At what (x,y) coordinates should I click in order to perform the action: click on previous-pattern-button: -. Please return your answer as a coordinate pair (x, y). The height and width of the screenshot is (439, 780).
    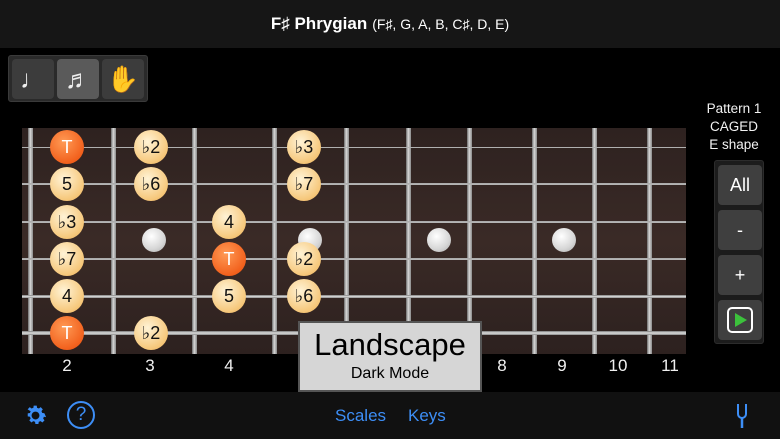
    Looking at the image, I should click on (740, 230).